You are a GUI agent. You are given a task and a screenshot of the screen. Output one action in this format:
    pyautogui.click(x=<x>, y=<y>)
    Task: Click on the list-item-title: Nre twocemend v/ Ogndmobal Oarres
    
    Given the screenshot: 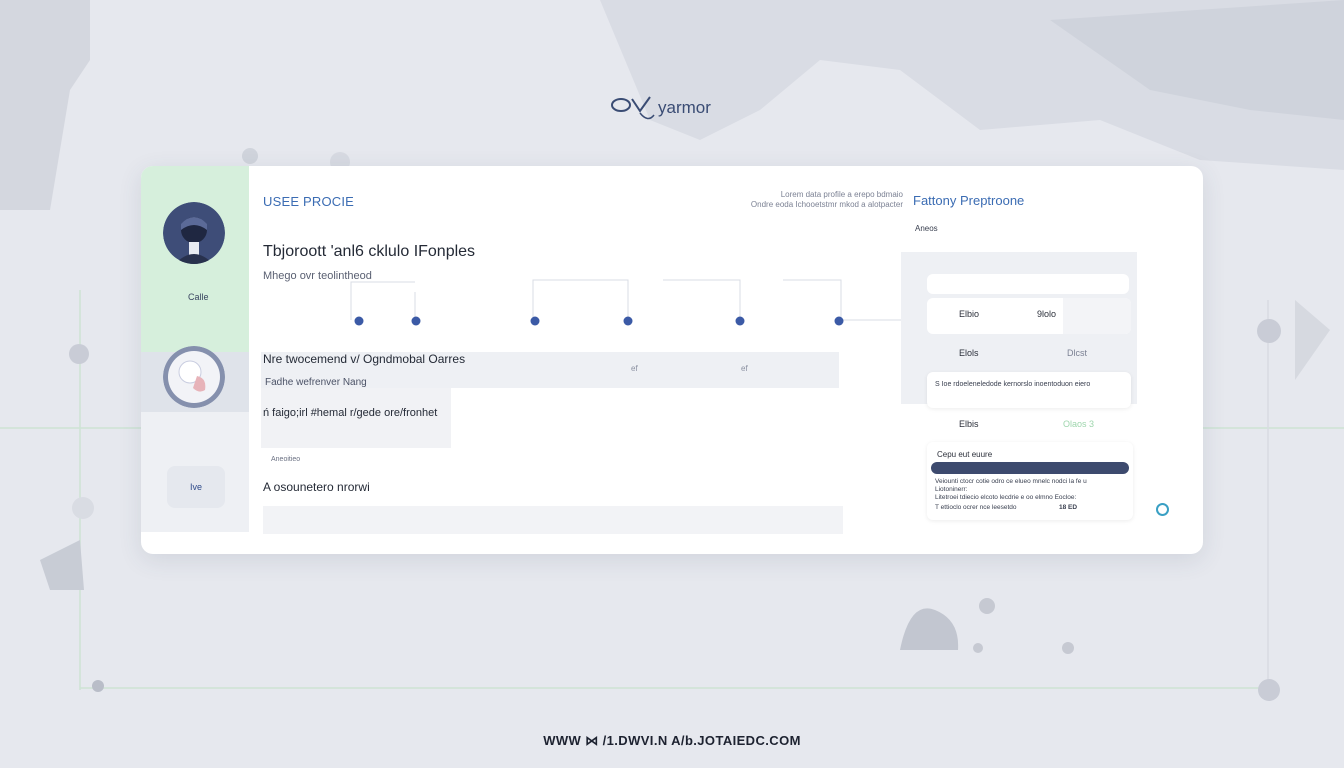 What is the action you would take?
    pyautogui.click(x=364, y=359)
    